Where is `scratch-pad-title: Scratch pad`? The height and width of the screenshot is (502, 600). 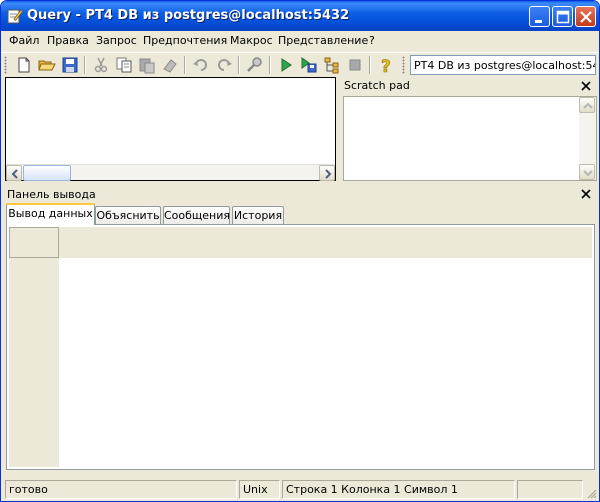 scratch-pad-title: Scratch pad is located at coordinates (377, 85).